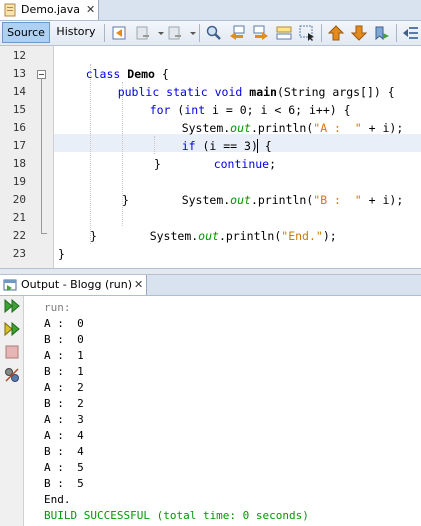  What do you see at coordinates (292, 128) in the screenshot?
I see `code-line-15: System.out.println("A : " + i);` at bounding box center [292, 128].